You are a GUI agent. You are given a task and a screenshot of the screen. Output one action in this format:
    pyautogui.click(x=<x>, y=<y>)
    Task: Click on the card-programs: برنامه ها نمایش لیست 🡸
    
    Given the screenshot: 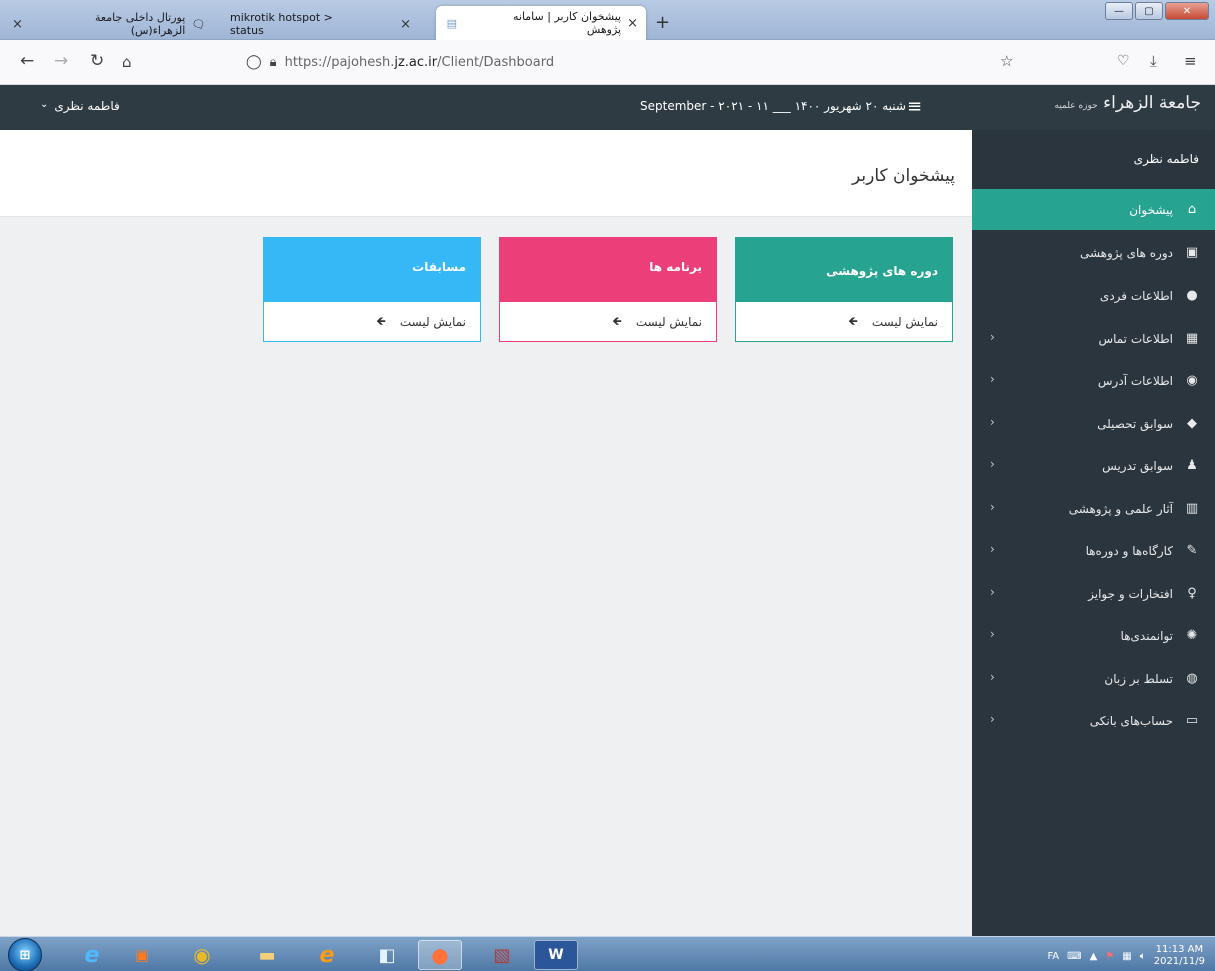 What is the action you would take?
    pyautogui.click(x=608, y=289)
    